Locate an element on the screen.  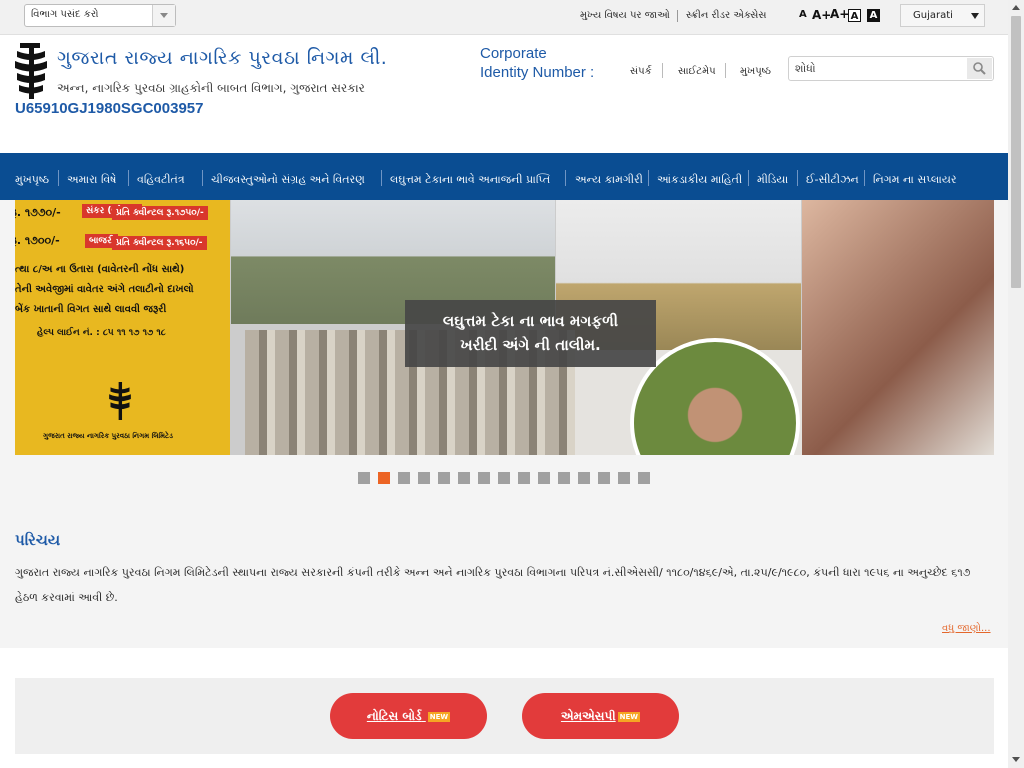
corporate-label-line2: Identity Number : is located at coordinates (537, 72).